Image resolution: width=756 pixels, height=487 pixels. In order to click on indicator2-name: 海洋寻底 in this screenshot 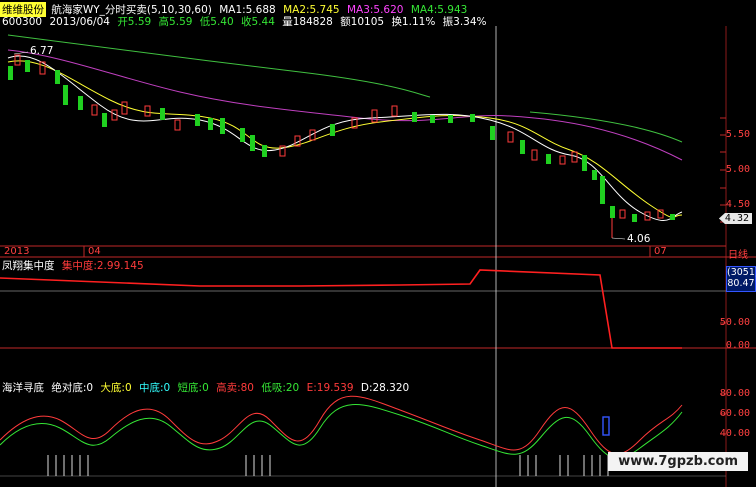, I will do `click(23, 387)`.